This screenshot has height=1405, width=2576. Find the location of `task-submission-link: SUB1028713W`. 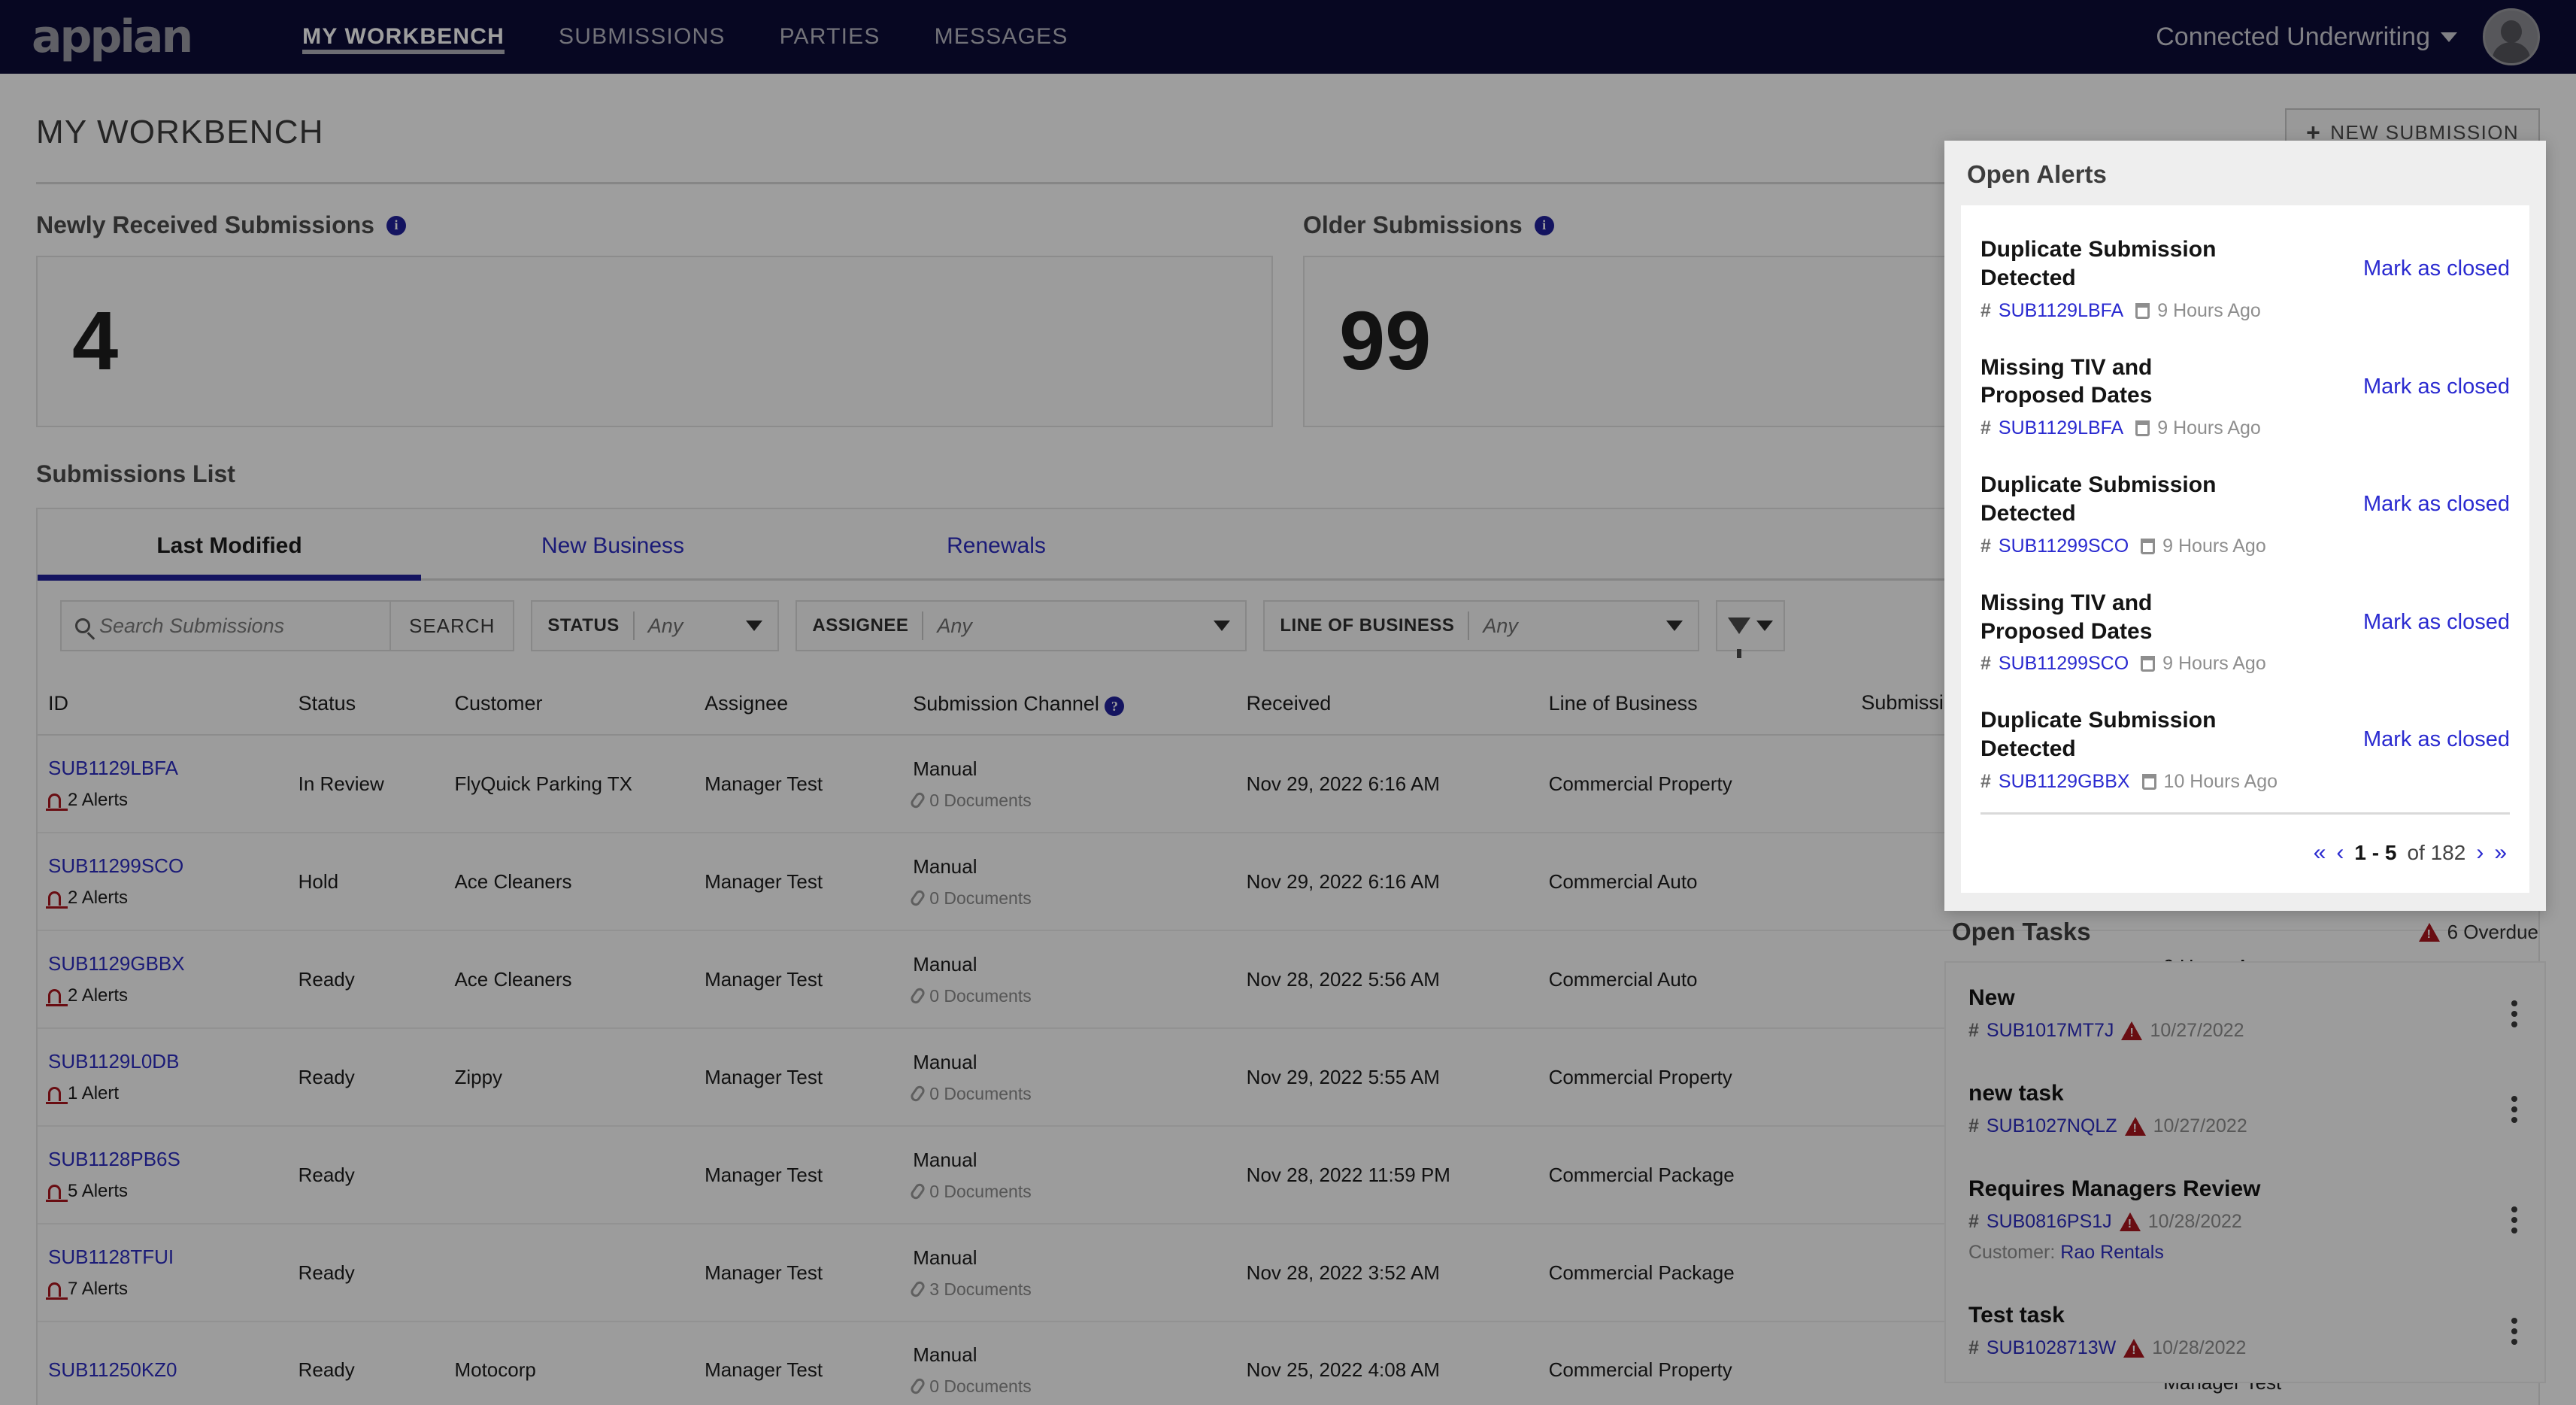

task-submission-link: SUB1028713W is located at coordinates (2051, 1348).